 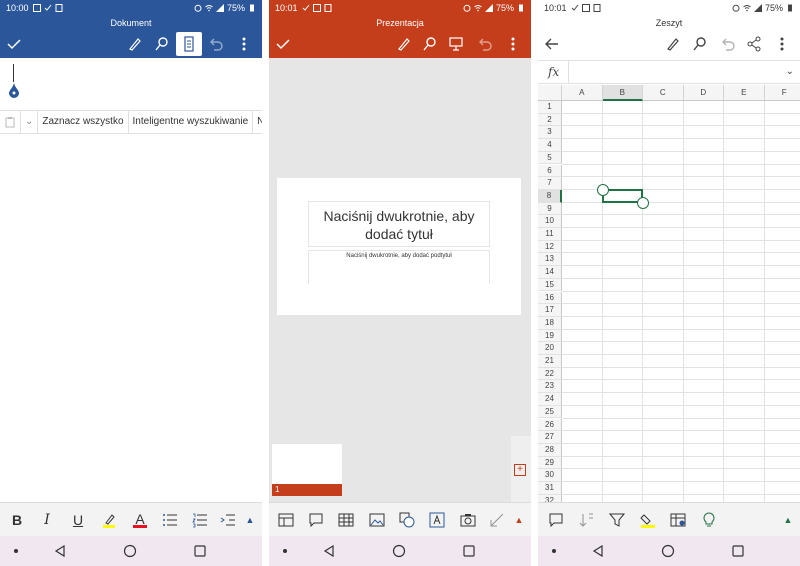 What do you see at coordinates (47, 520) in the screenshot?
I see `italic-button: I` at bounding box center [47, 520].